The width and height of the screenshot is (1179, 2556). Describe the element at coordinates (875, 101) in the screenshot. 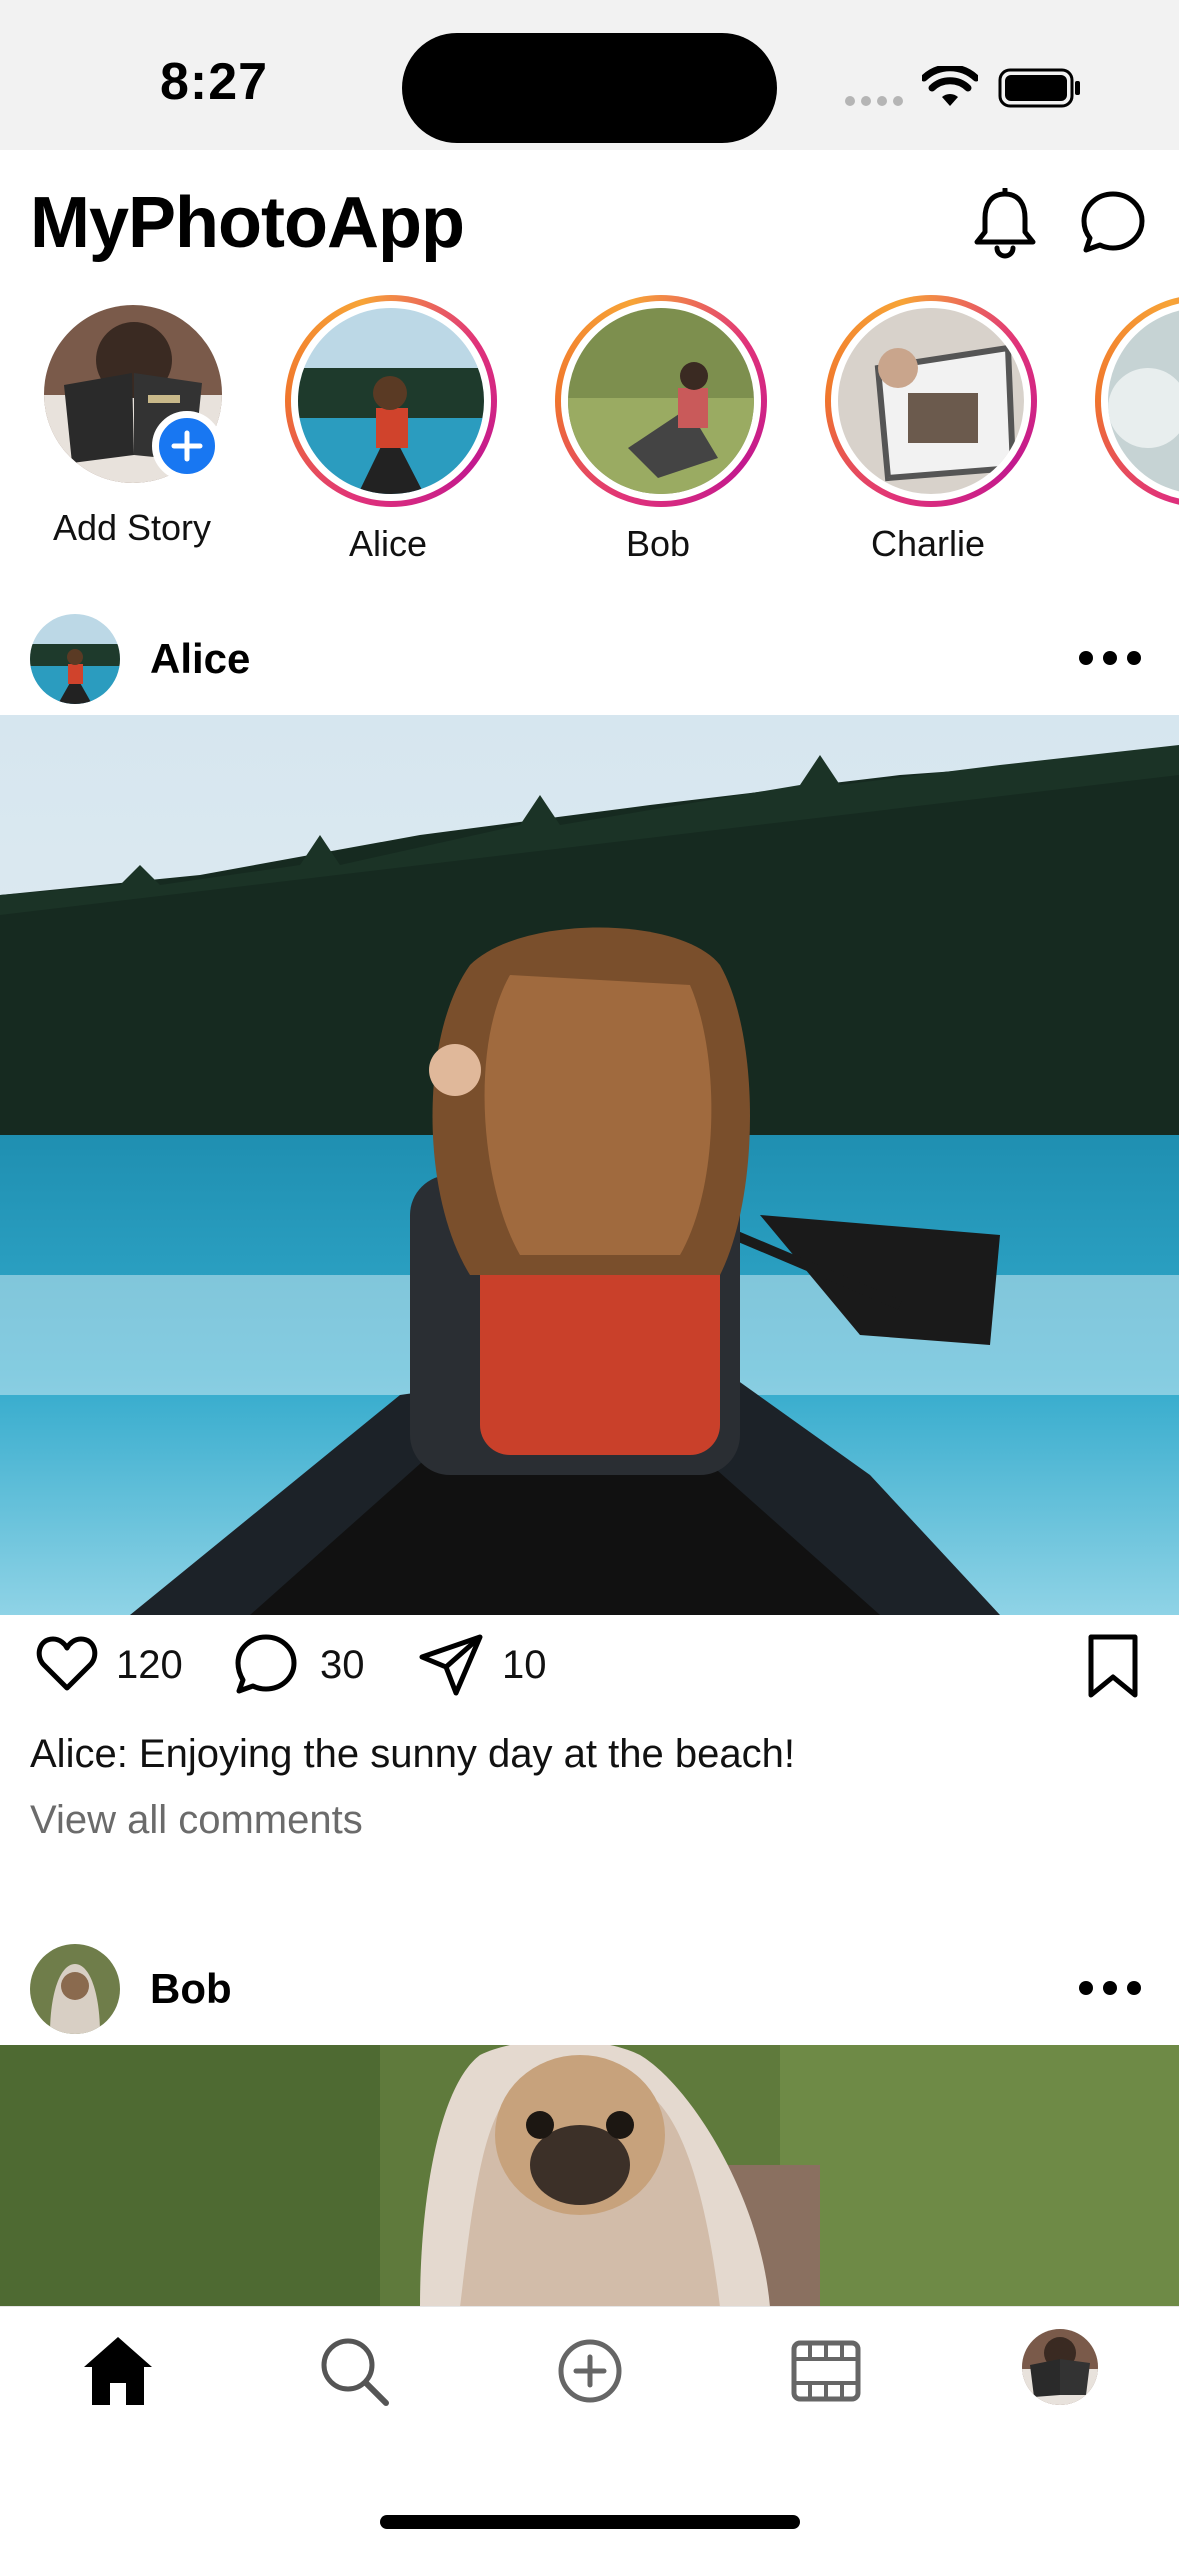

I see `cellular-signal-icon` at that location.